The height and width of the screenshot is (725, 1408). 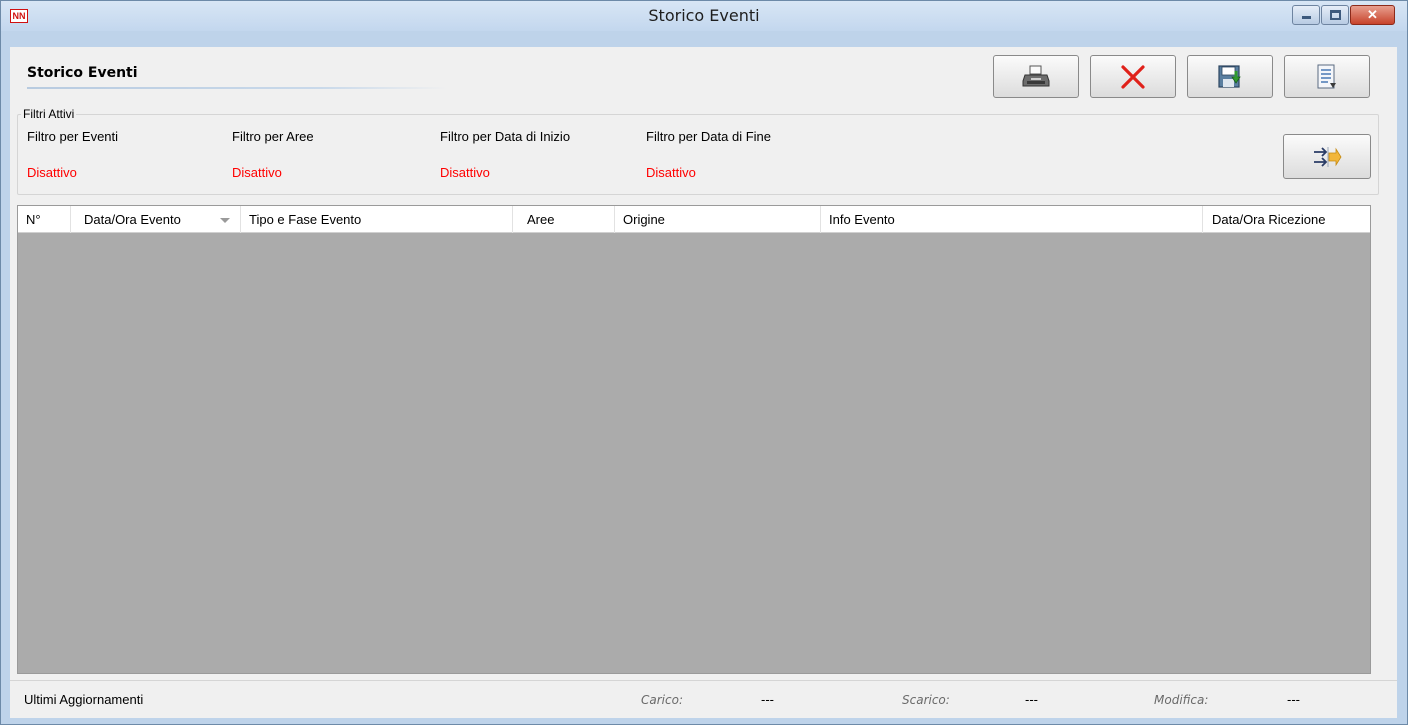 I want to click on column-header-event-datetime: Data/Ora Evento, so click(x=156, y=219).